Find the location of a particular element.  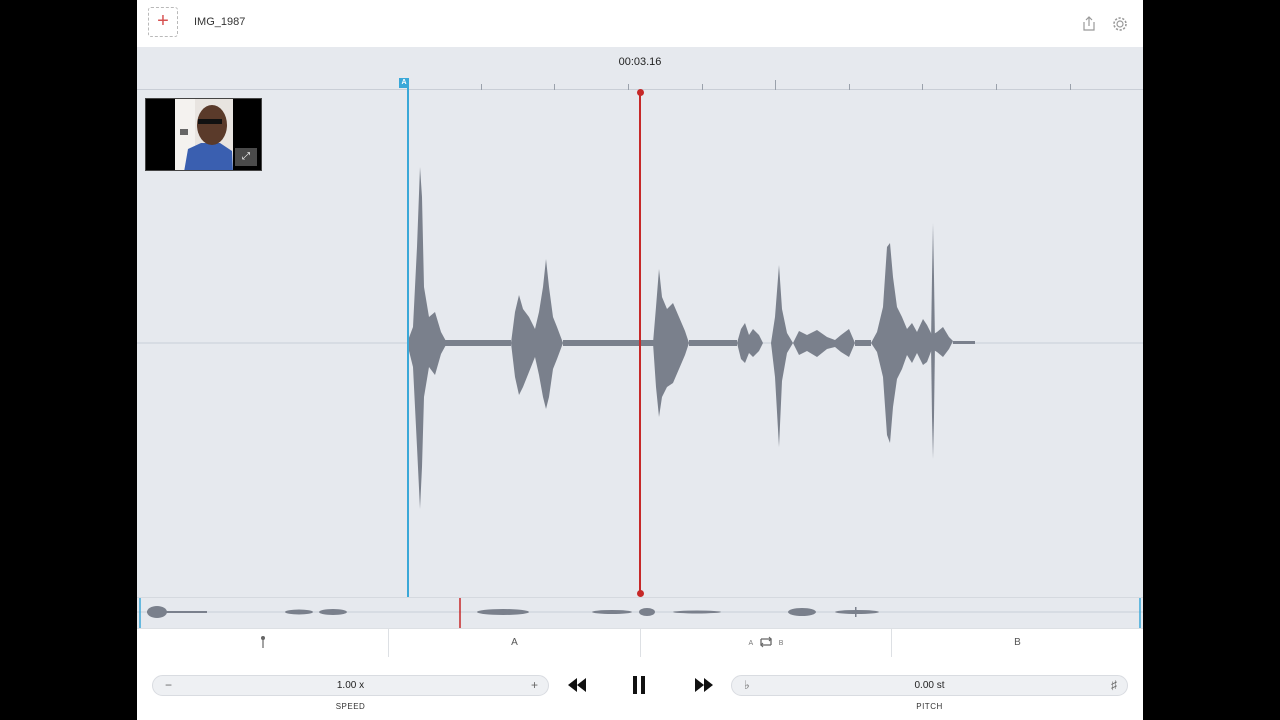

set-pin-button is located at coordinates (263, 643).